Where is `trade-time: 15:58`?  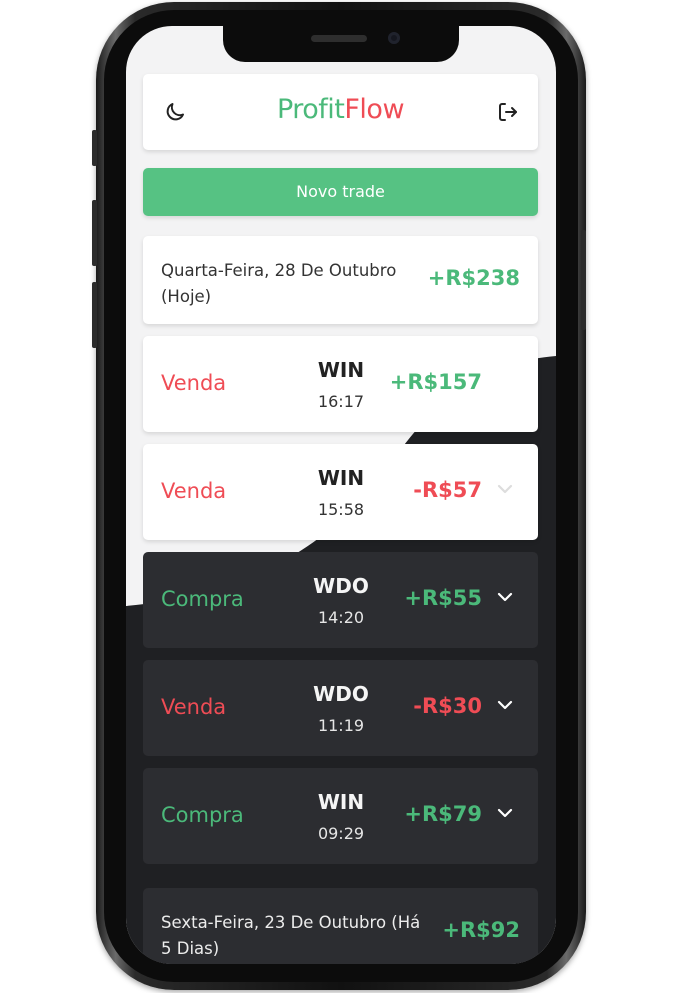
trade-time: 15:58 is located at coordinates (341, 509).